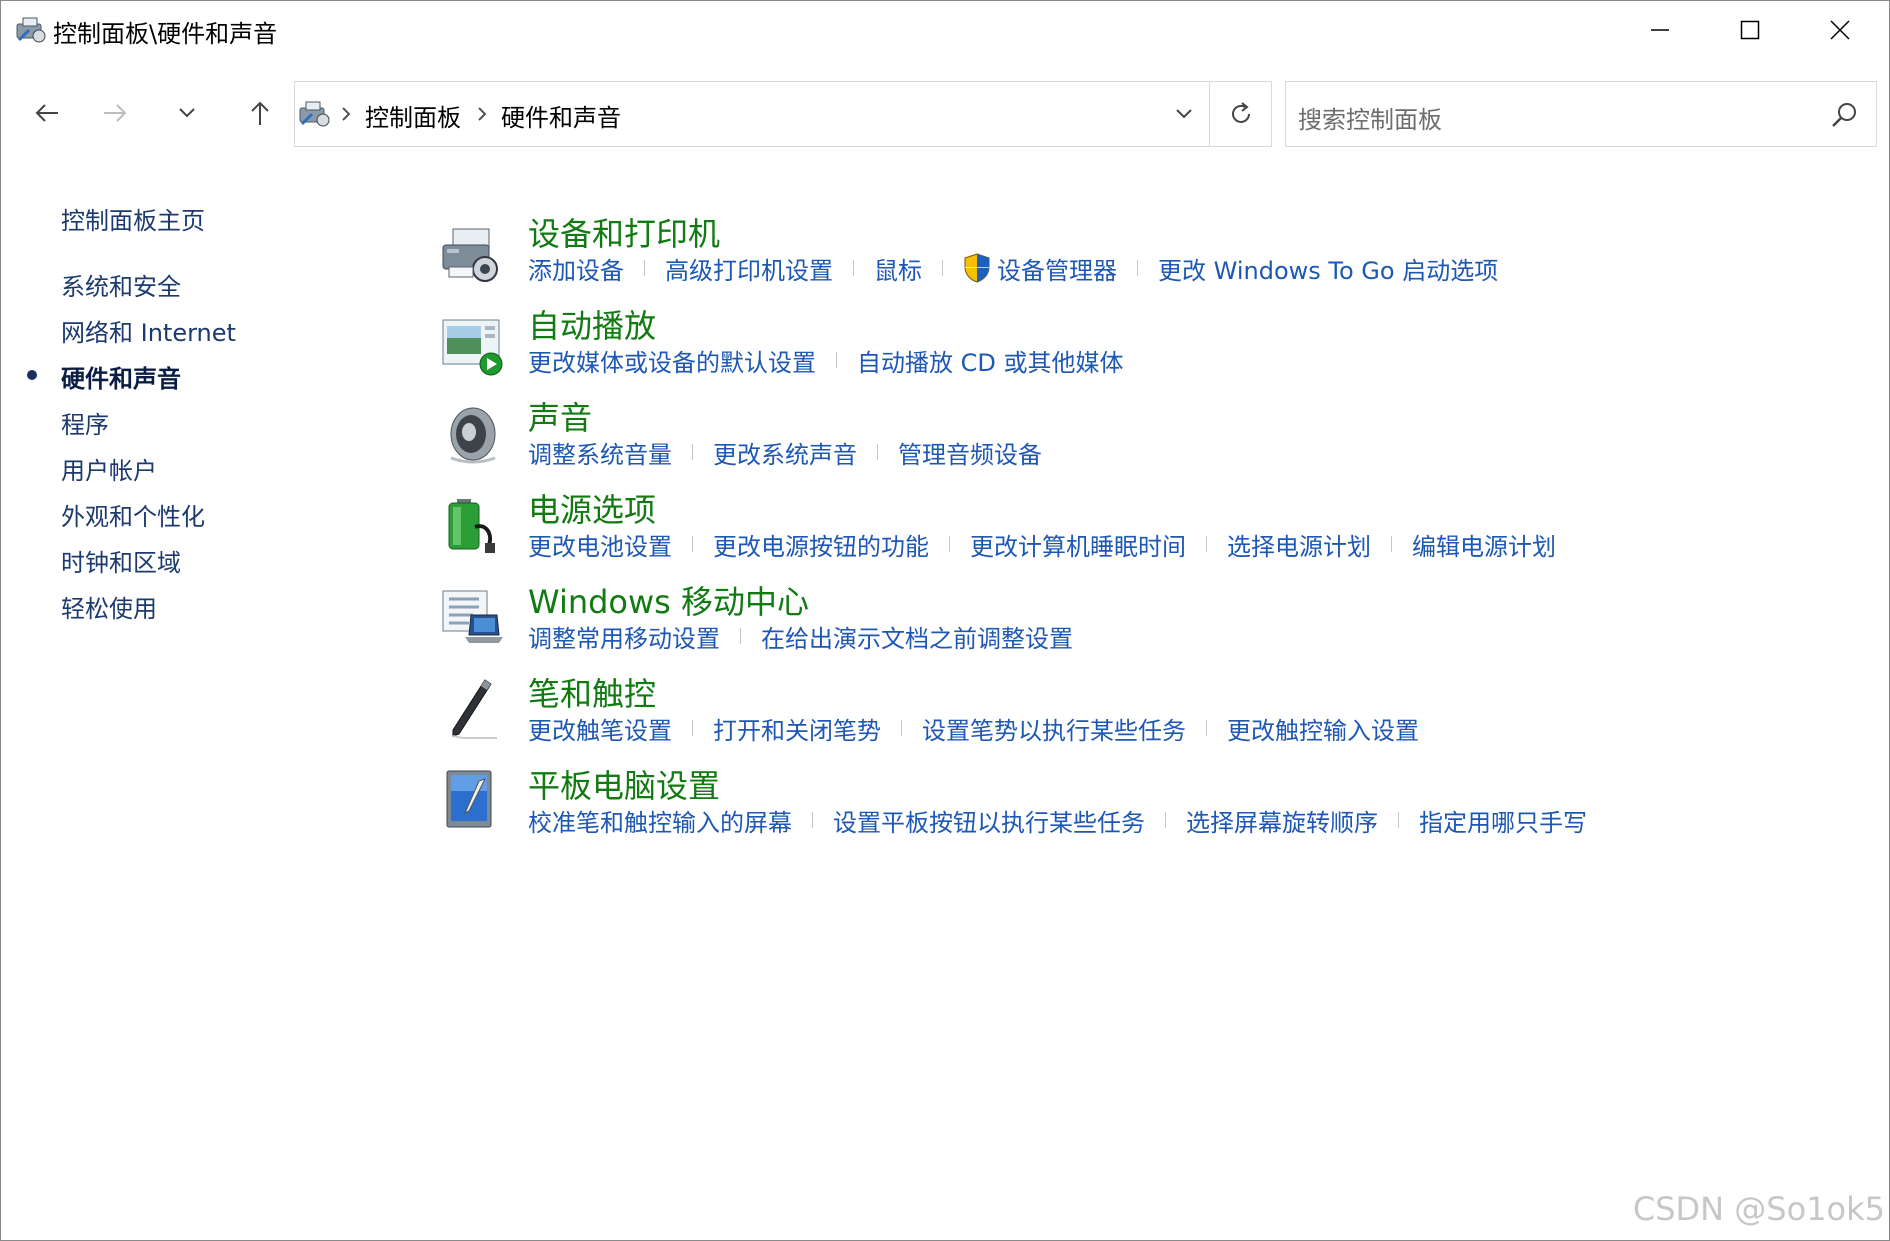  I want to click on category-title-tablet-settings: 平板电脑设置, so click(624, 784).